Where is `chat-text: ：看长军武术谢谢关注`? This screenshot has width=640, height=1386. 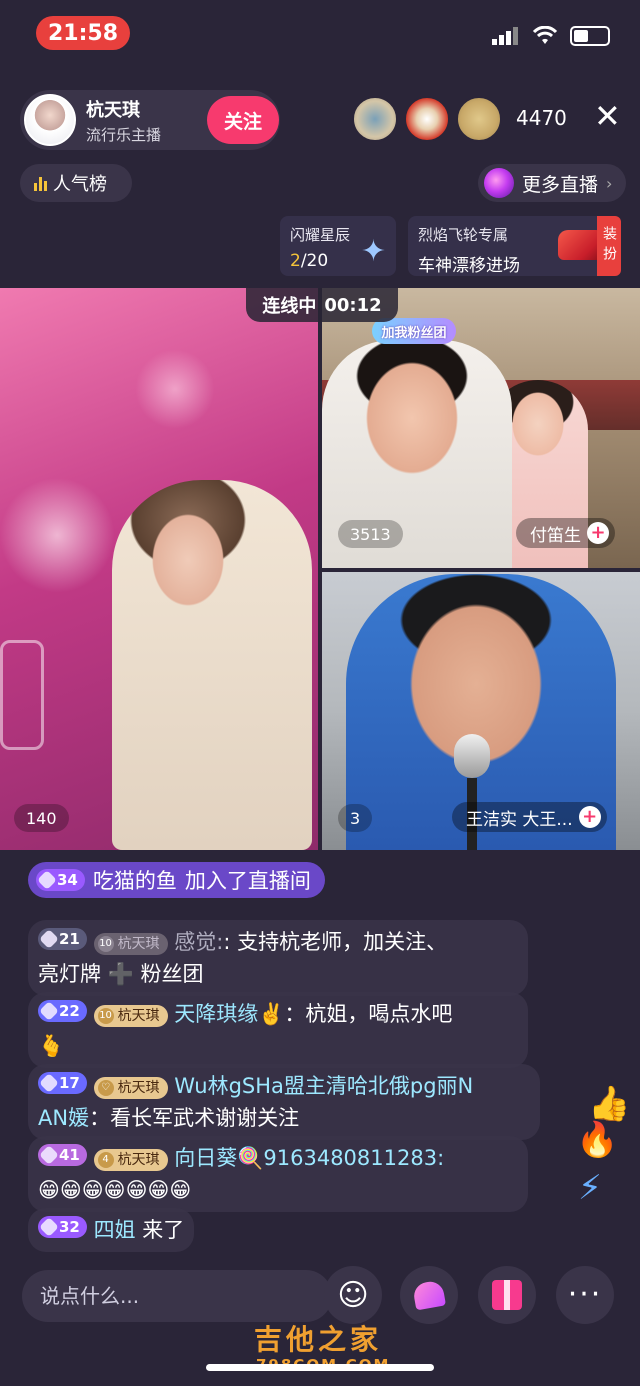
chat-text: ：看长军武术谢谢关注 is located at coordinates (194, 1118).